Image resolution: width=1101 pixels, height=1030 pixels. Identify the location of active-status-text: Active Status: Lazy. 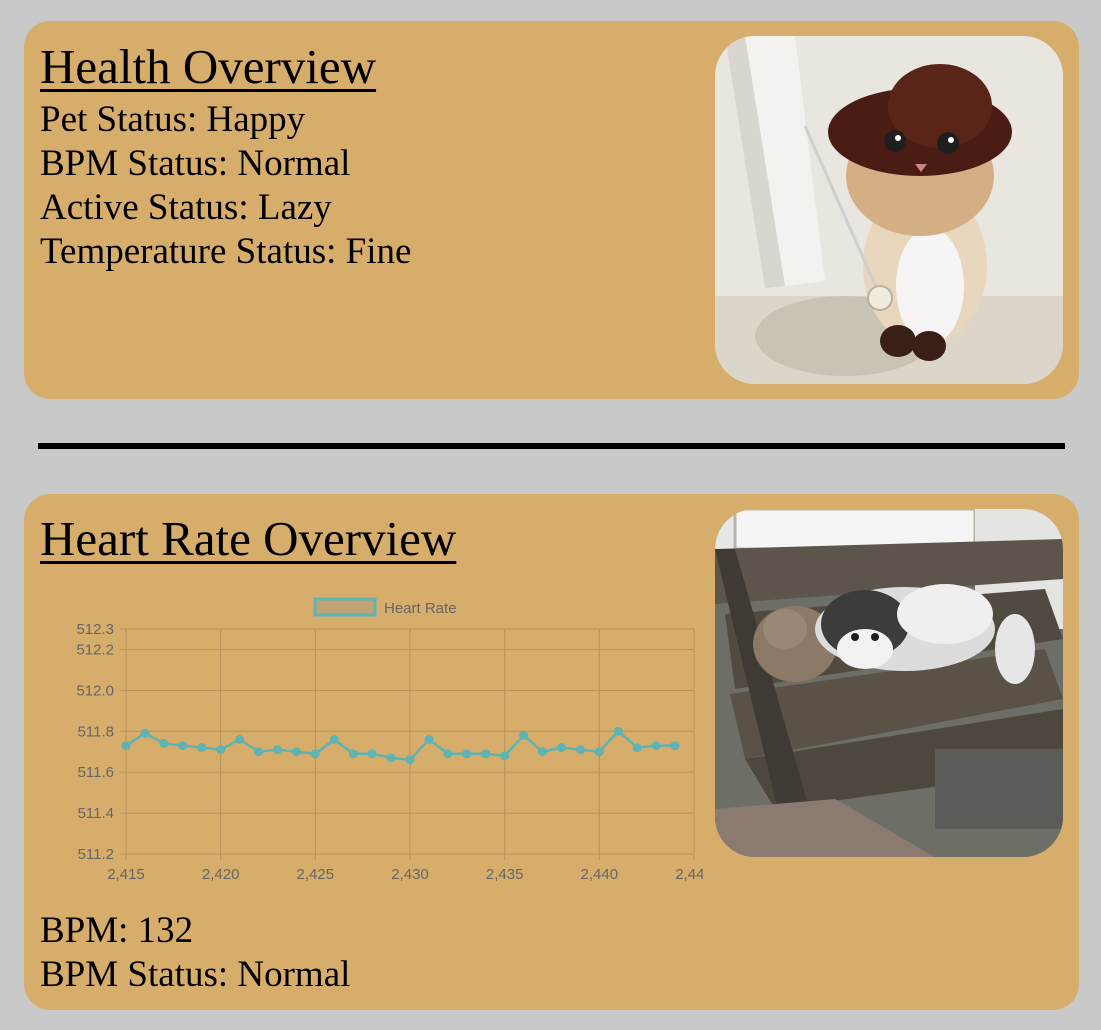
(186, 207).